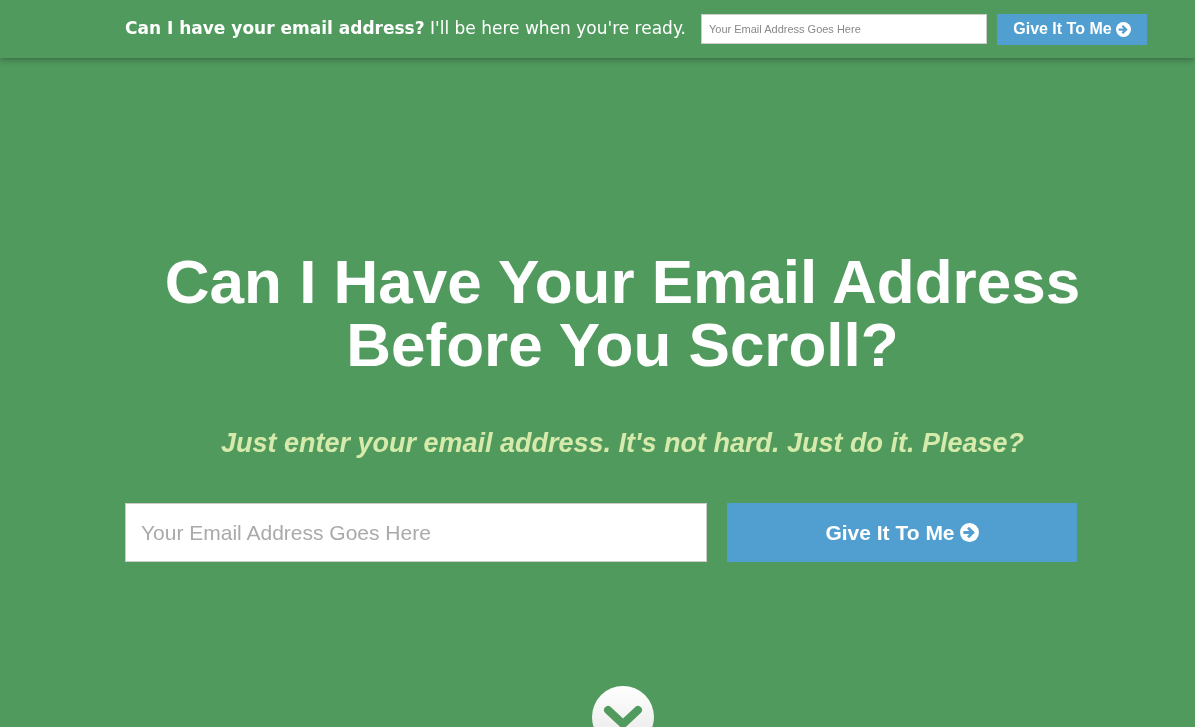 The image size is (1195, 727). I want to click on hero-subtitle: Just enter your email address. It's not hard. Just do it. Please?, so click(622, 443).